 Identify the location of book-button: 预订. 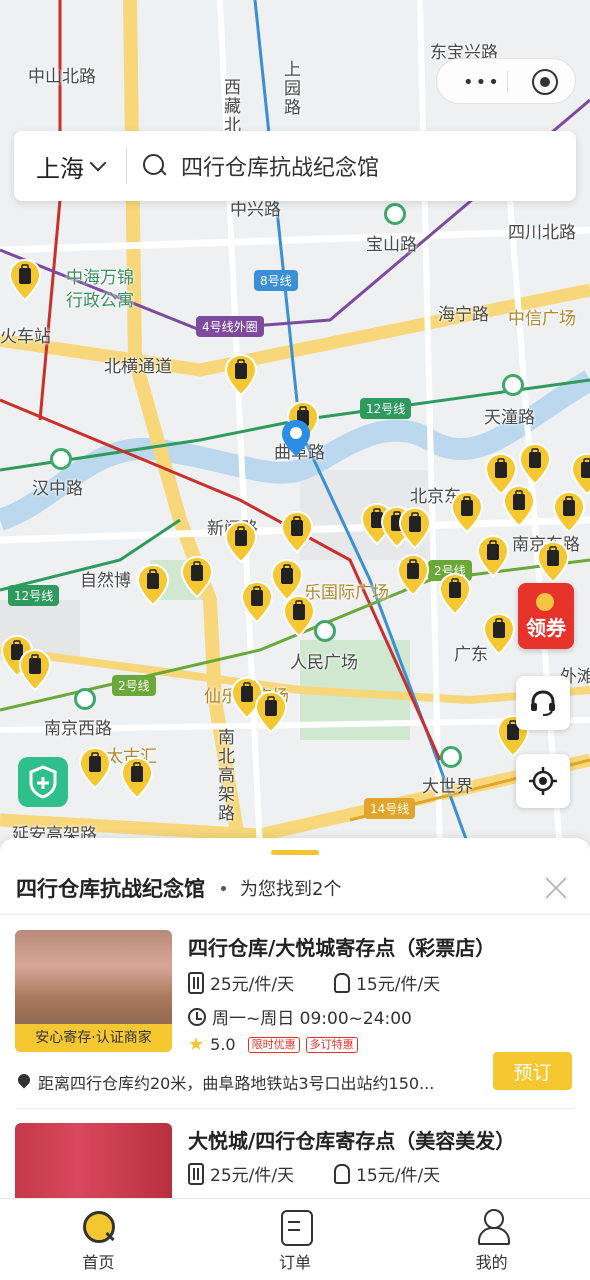
(532, 1071).